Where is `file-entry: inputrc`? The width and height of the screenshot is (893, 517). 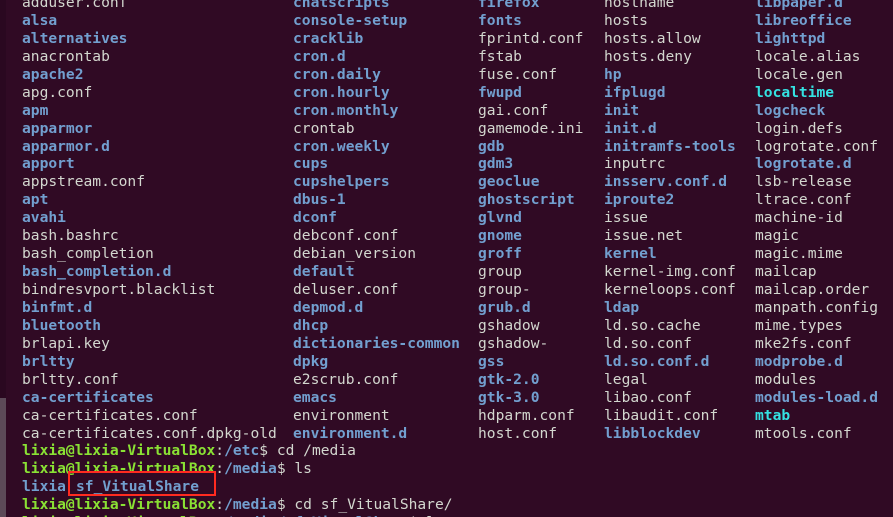
file-entry: inputrc is located at coordinates (635, 164).